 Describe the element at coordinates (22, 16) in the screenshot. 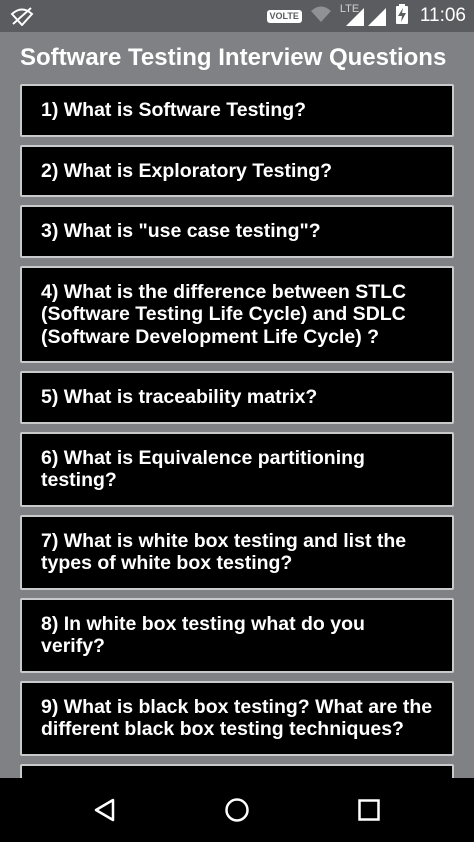

I see `wifi-off-icon` at that location.